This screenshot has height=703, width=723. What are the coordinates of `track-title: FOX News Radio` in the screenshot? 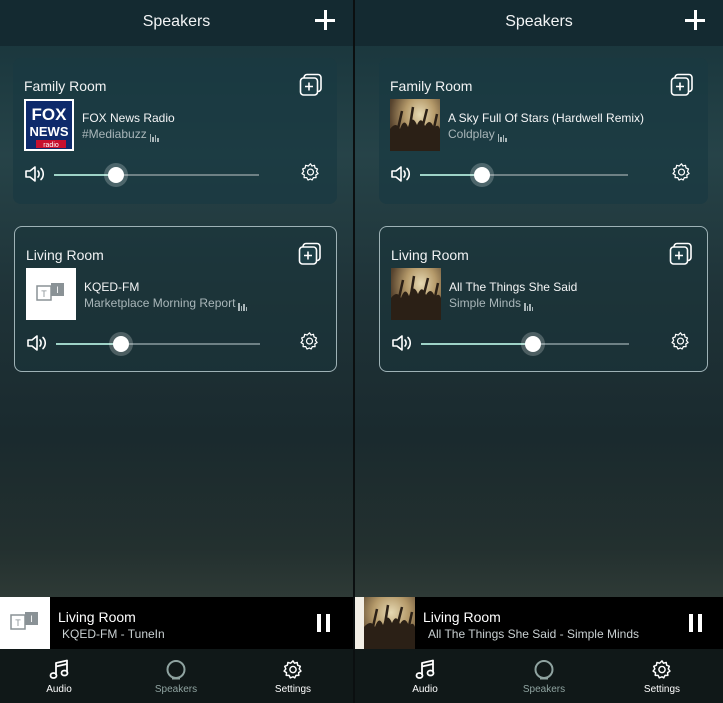 It's located at (128, 118).